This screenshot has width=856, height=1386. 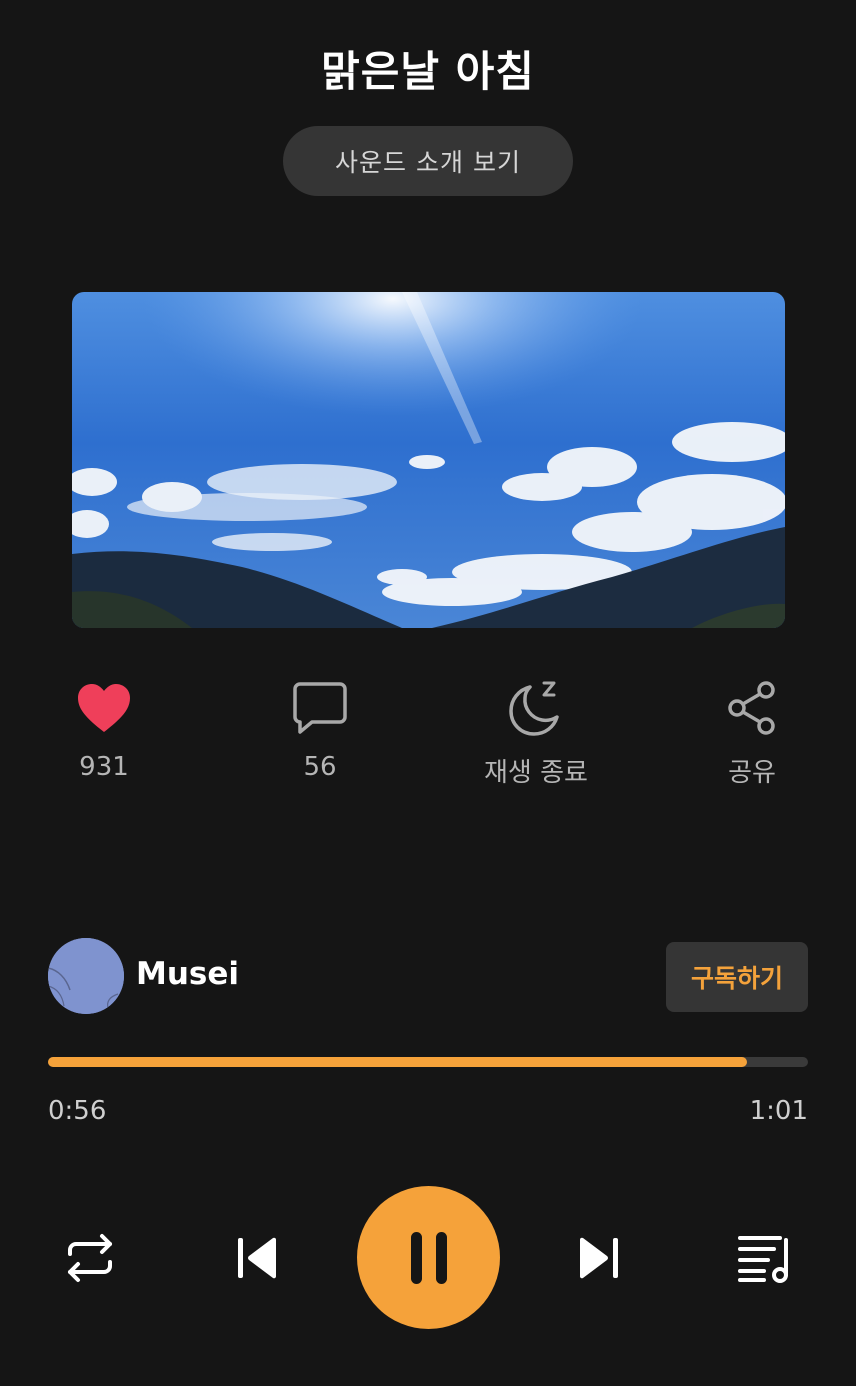 What do you see at coordinates (778, 1111) in the screenshot?
I see `total-time: 1:01` at bounding box center [778, 1111].